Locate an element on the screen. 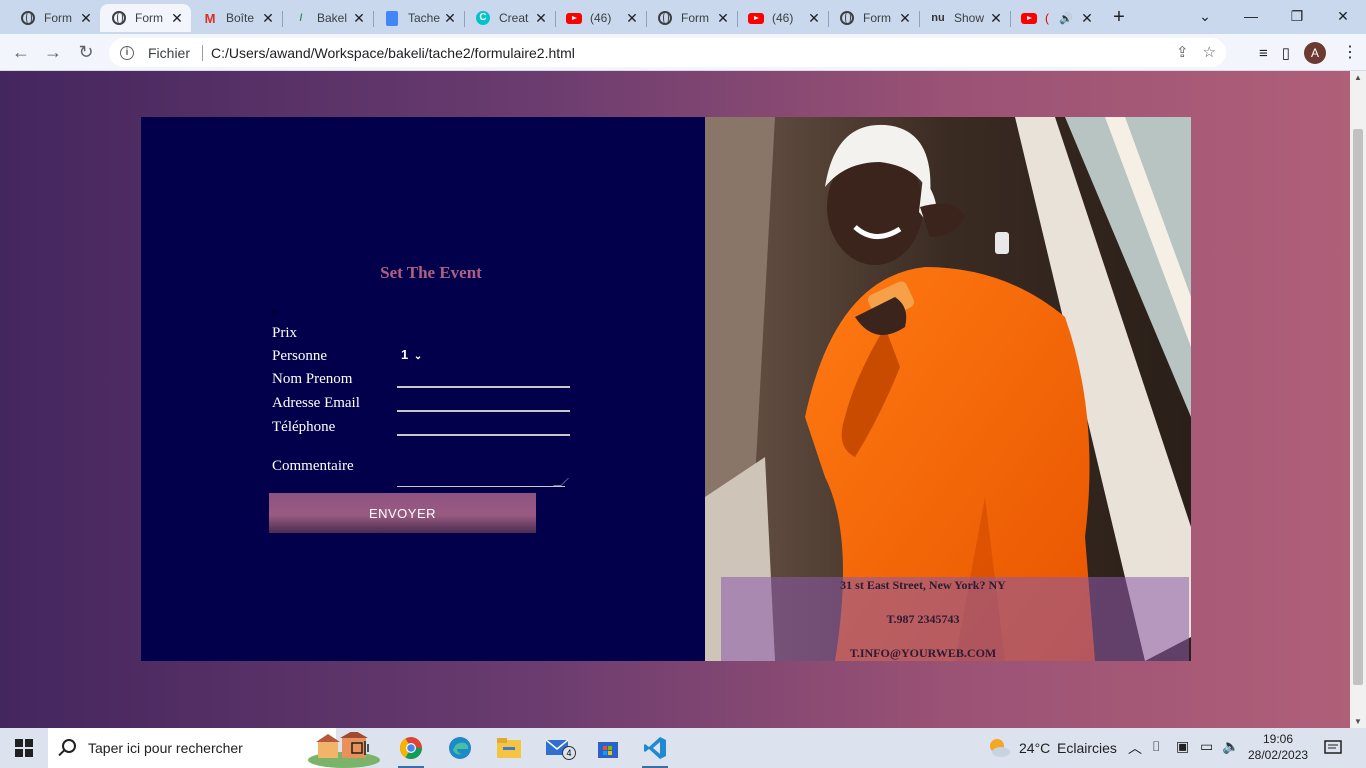 The height and width of the screenshot is (768, 1366). browser-tab: Tache ✕ is located at coordinates (419, 18).